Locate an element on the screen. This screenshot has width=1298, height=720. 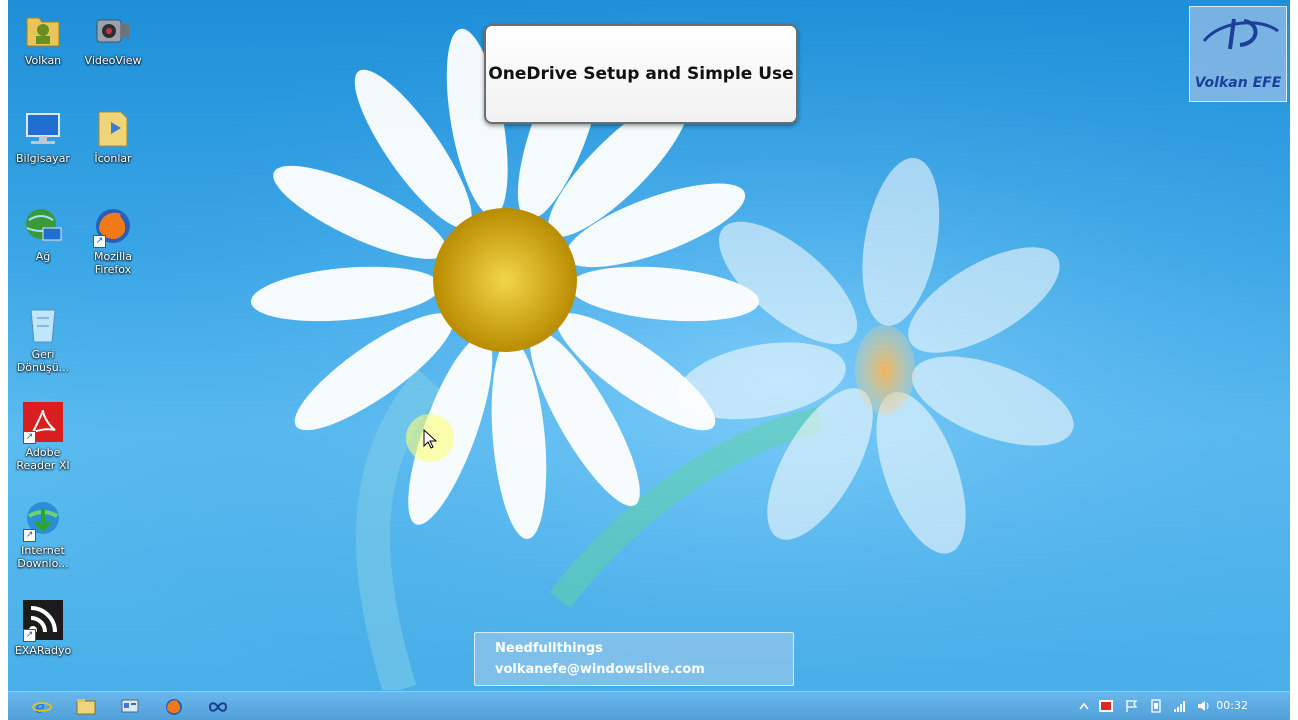
taskbar: e 00:32 is located at coordinates (649, 705).